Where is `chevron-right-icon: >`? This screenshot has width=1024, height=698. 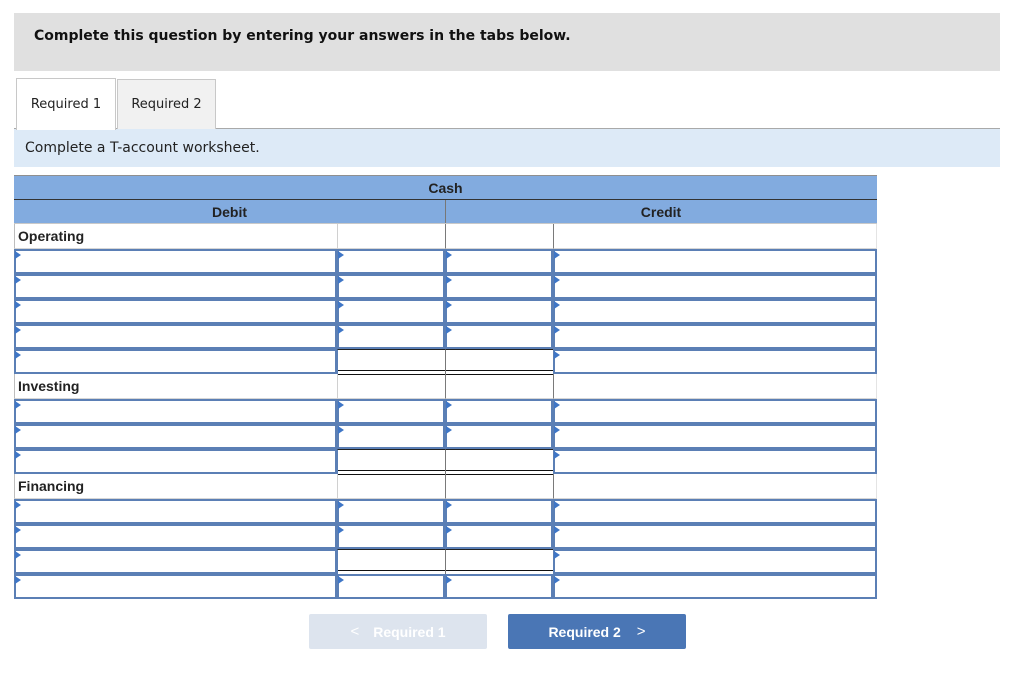
chevron-right-icon: > is located at coordinates (641, 631).